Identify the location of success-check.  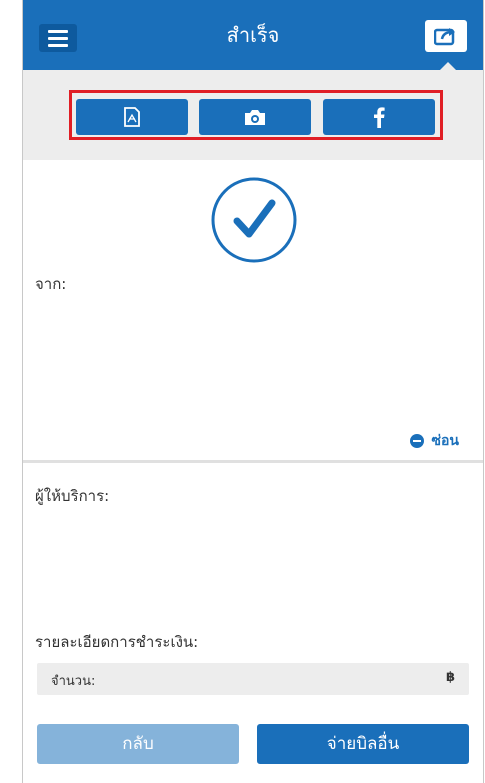
(254, 220).